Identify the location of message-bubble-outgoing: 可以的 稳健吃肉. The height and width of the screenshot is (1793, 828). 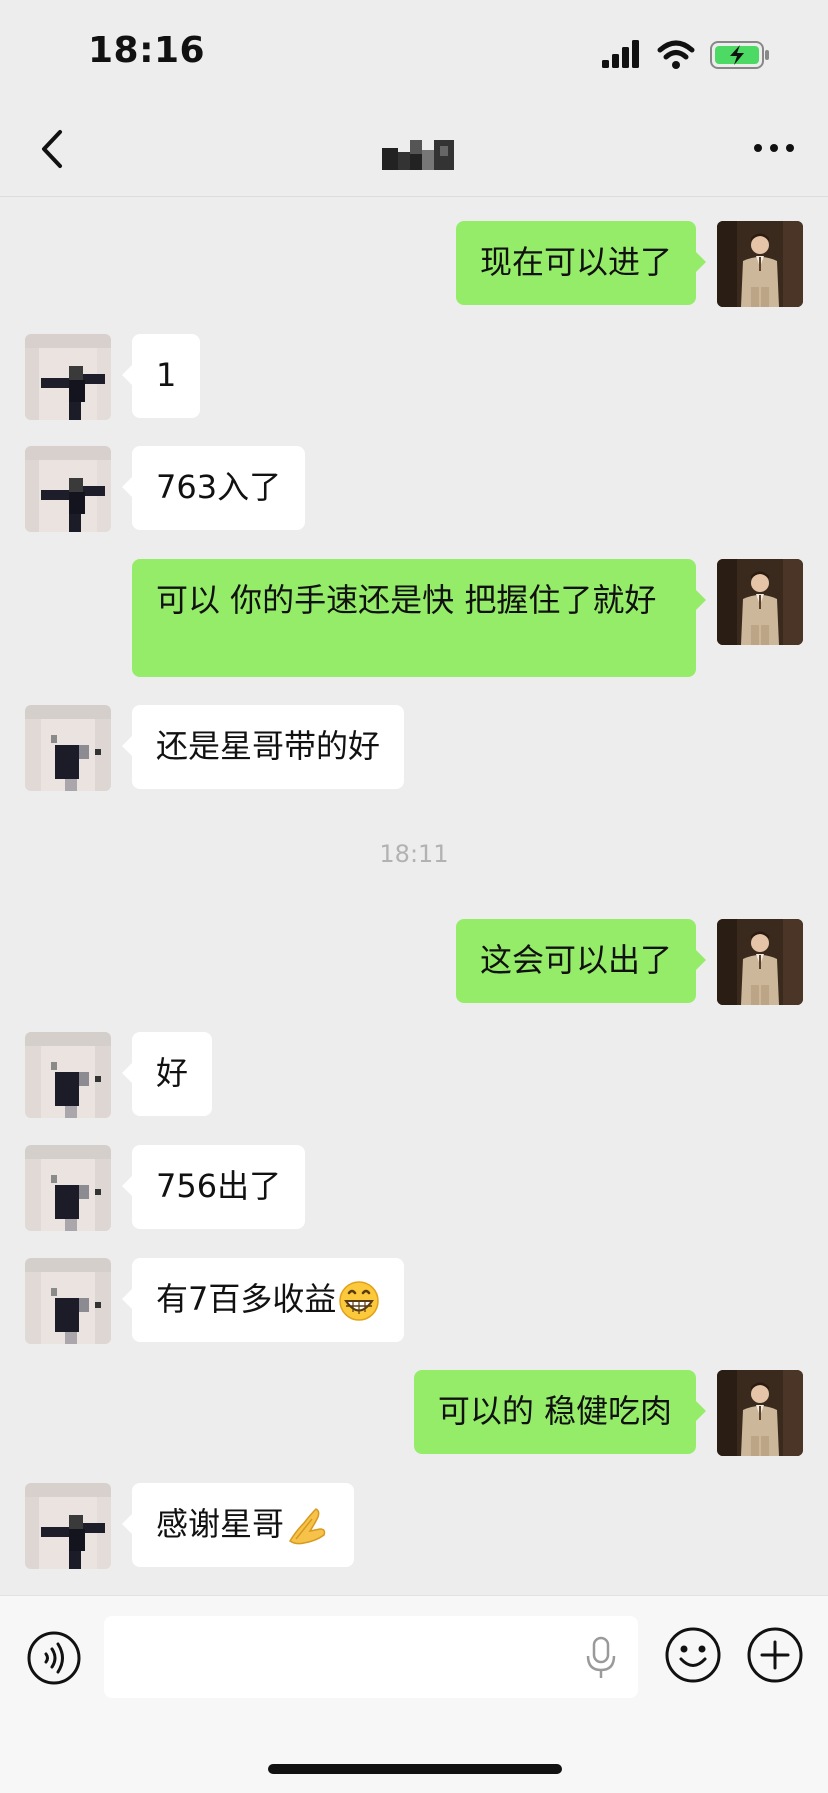
(560, 1412).